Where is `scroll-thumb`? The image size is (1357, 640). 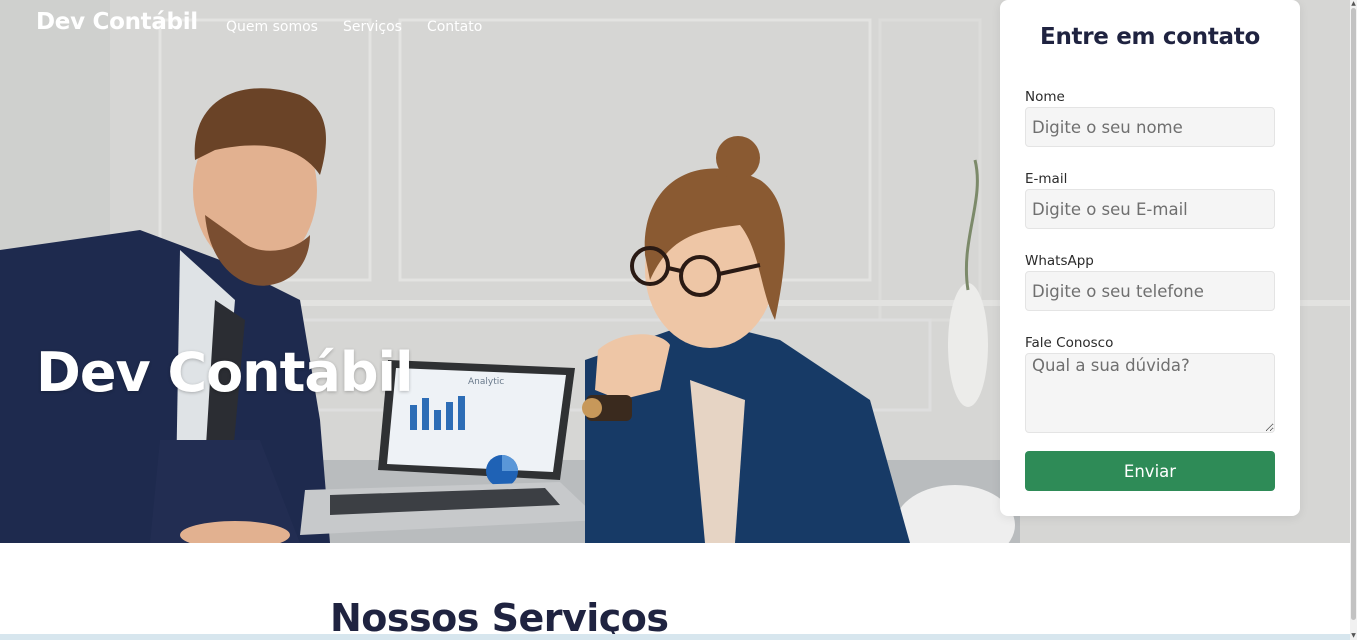 scroll-thumb is located at coordinates (1353, 314).